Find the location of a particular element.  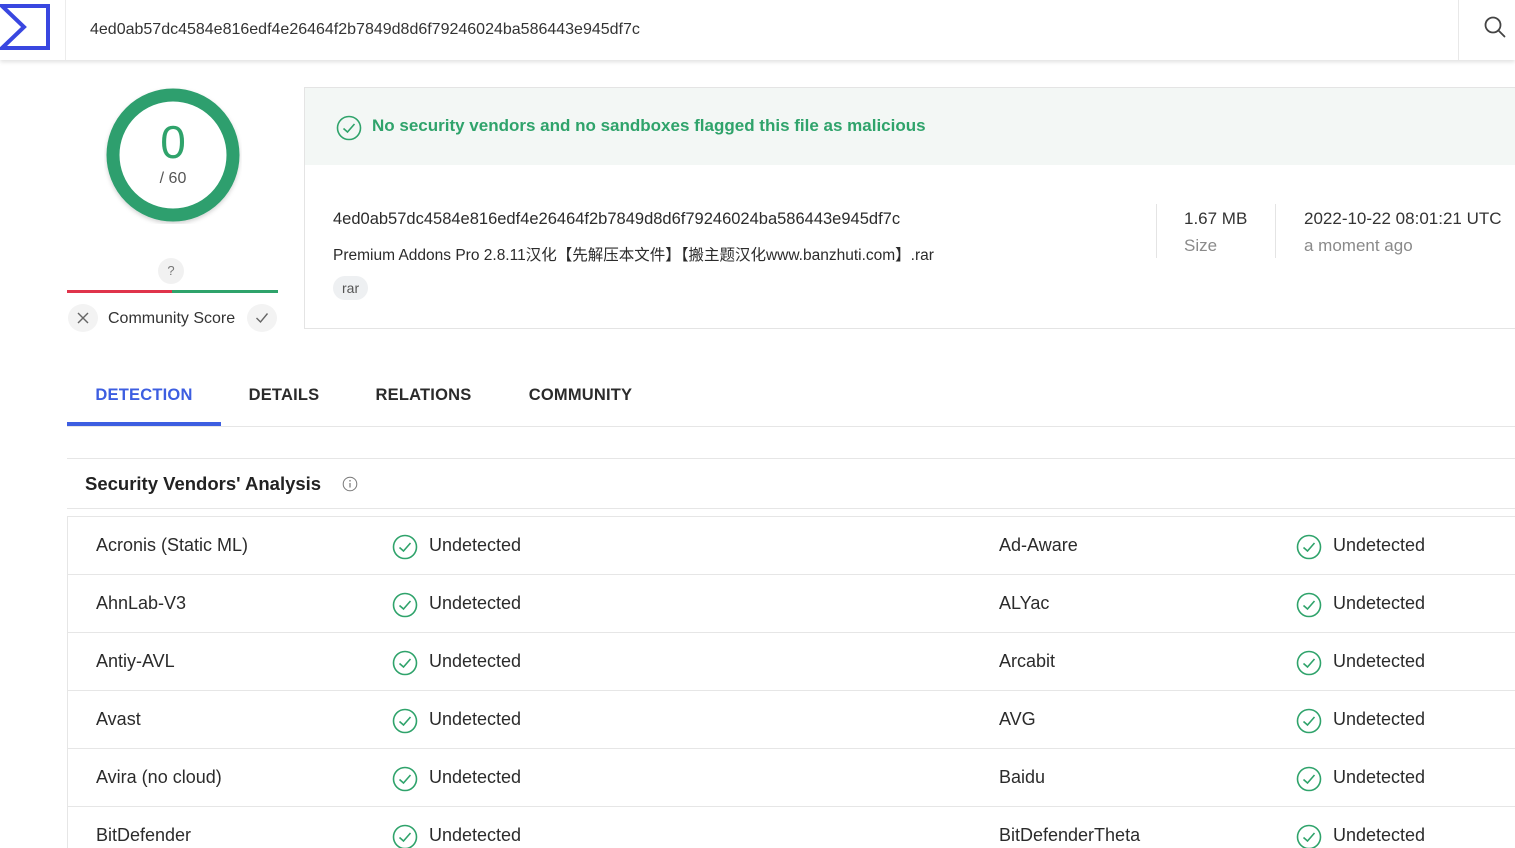

top-bar is located at coordinates (757, 30).